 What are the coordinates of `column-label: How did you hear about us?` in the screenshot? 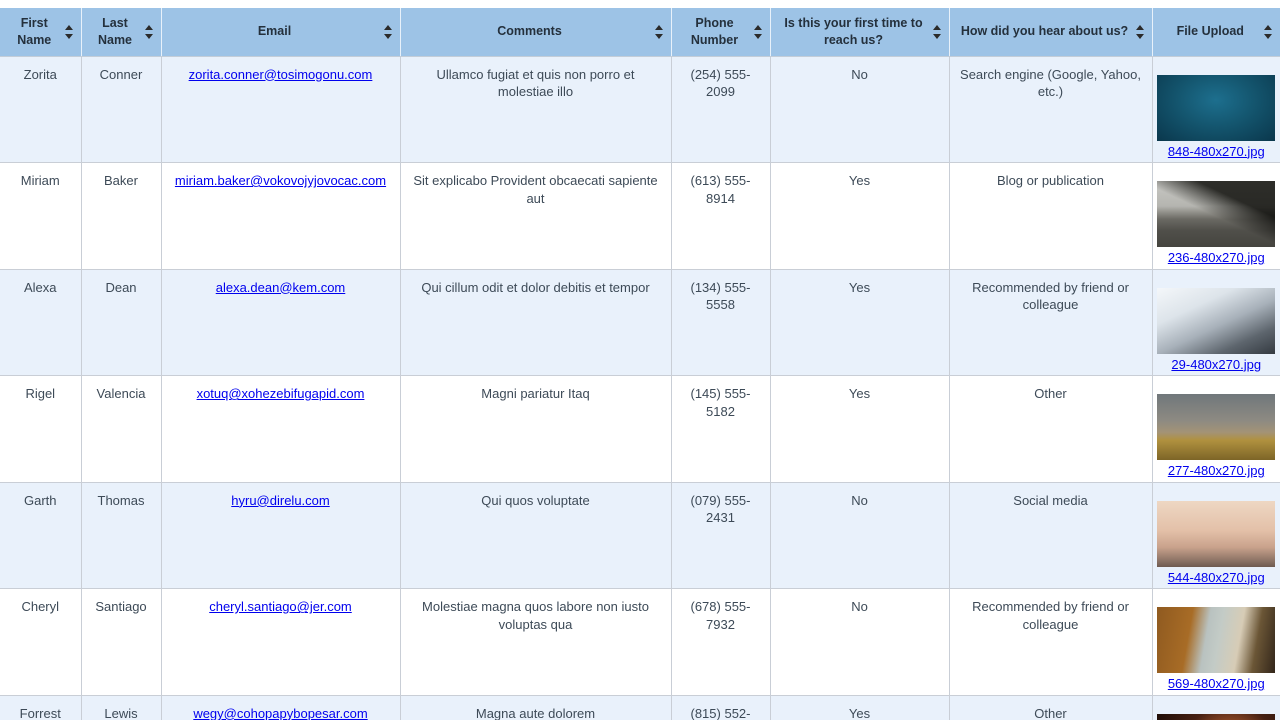 It's located at (1044, 31).